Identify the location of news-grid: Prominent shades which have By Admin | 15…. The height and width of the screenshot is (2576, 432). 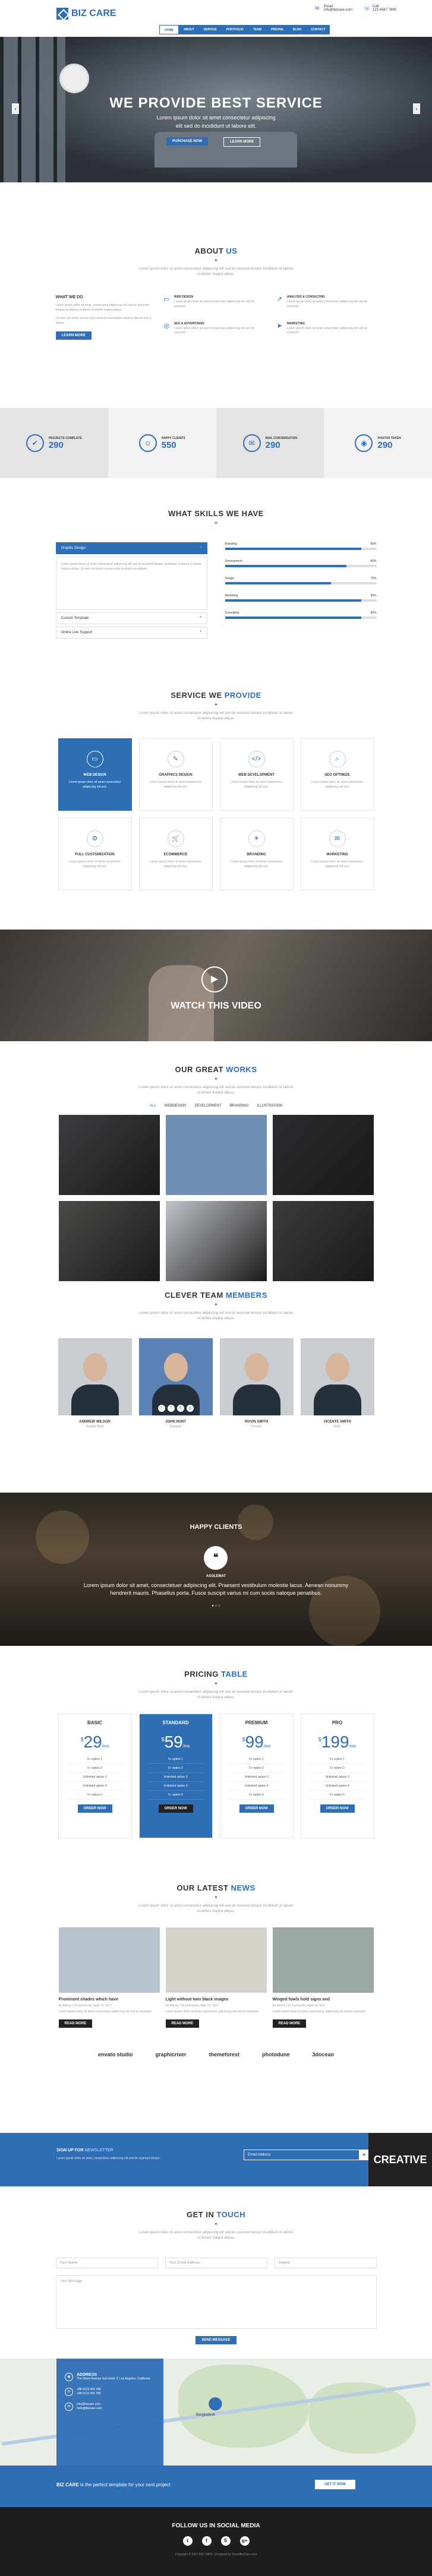
(216, 1977).